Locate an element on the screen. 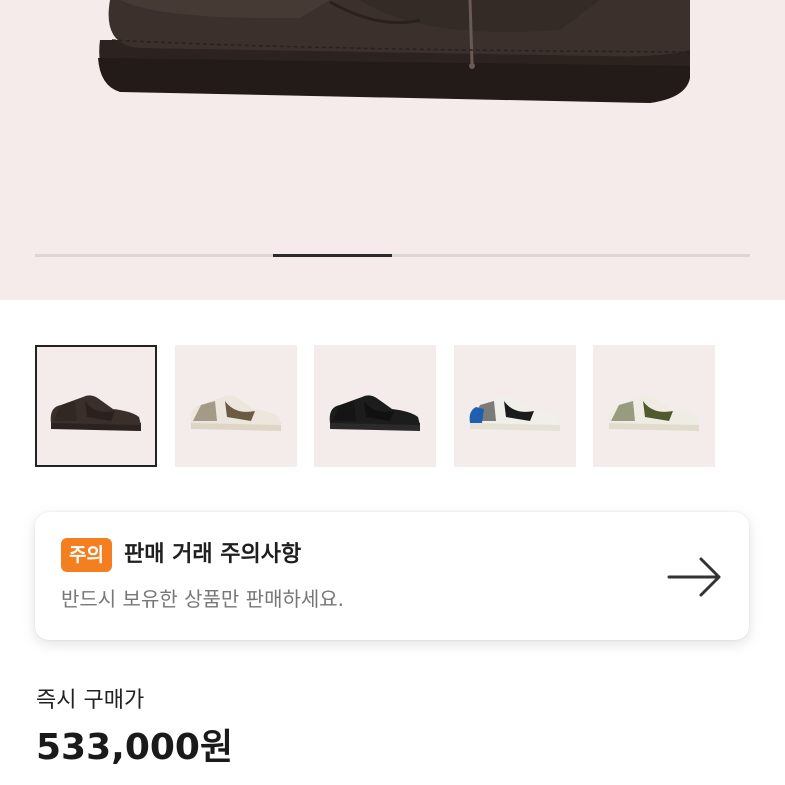 The image size is (785, 785). arrow-right-icon is located at coordinates (695, 577).